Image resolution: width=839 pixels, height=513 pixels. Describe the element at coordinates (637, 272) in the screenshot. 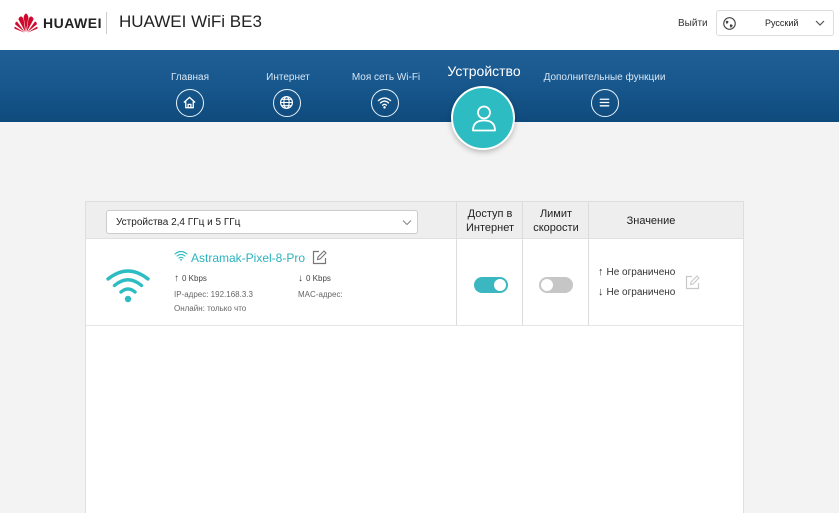

I see `upload-limit: ↑ Не ограничено` at that location.